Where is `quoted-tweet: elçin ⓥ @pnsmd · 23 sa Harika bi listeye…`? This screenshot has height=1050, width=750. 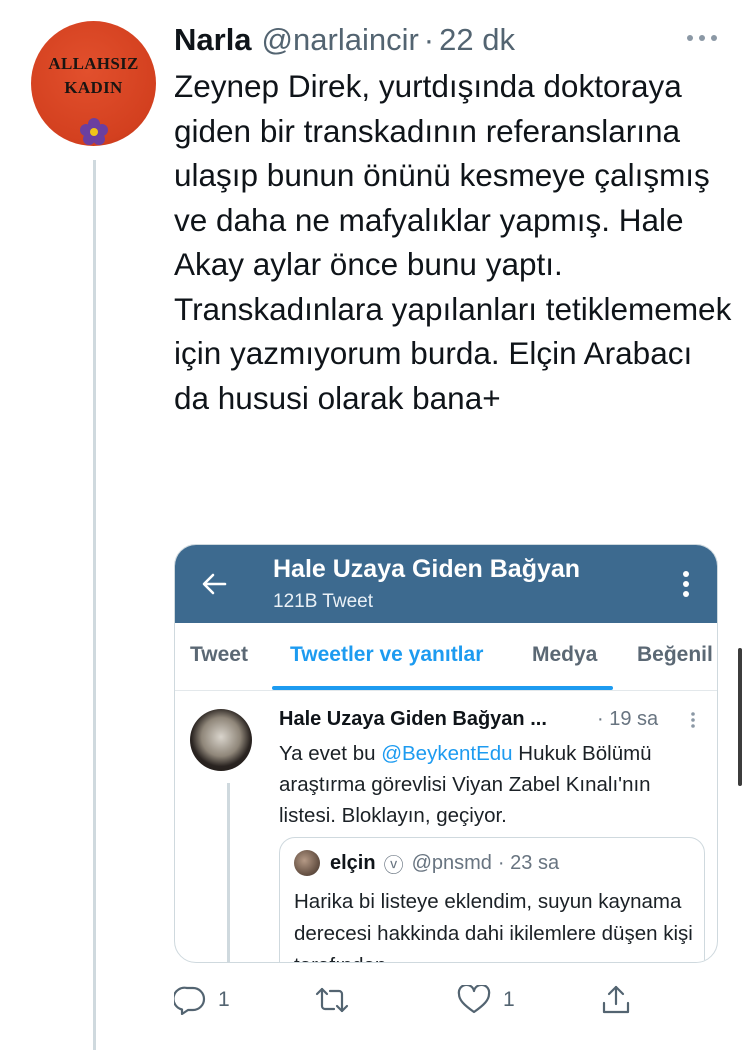
quoted-tweet: elçin ⓥ @pnsmd · 23 sa Harika bi listeye… is located at coordinates (492, 899).